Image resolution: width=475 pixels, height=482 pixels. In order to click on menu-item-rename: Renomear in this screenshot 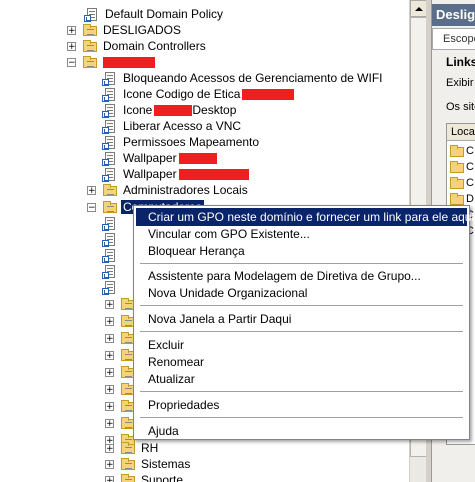, I will do `click(301, 362)`.